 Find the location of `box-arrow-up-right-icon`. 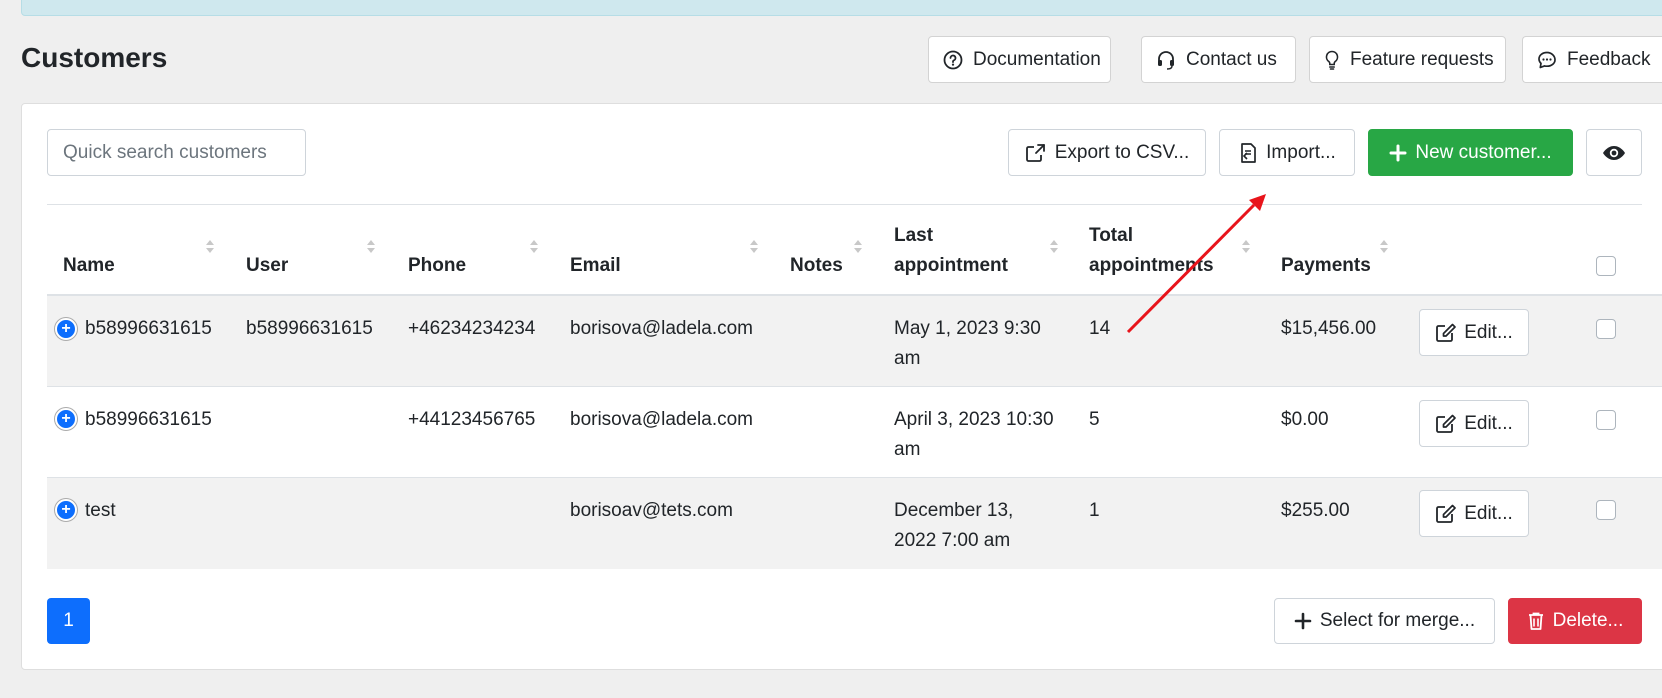

box-arrow-up-right-icon is located at coordinates (1035, 152).